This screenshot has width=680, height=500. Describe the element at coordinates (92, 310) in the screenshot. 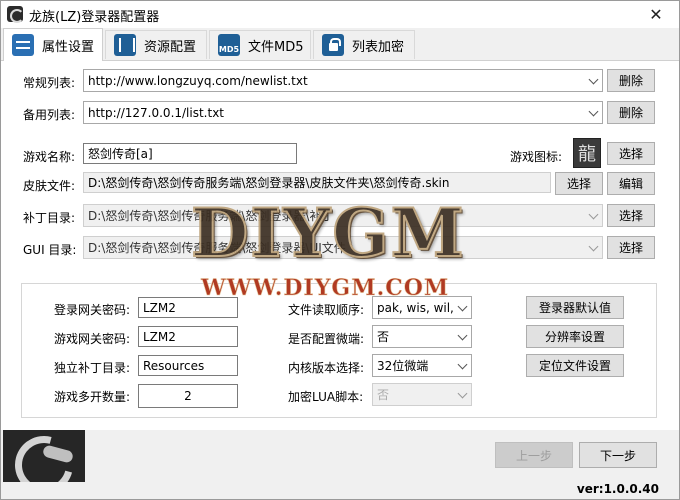

I see `login-gateway-password-label: 登录网关密码:` at that location.